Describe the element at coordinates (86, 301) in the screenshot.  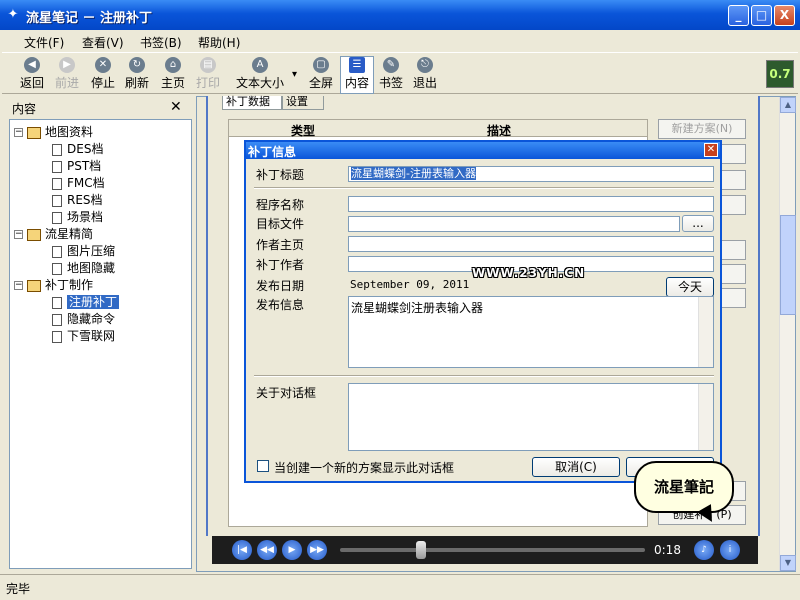
I see `tree-node-register-patch: 注册补丁` at that location.